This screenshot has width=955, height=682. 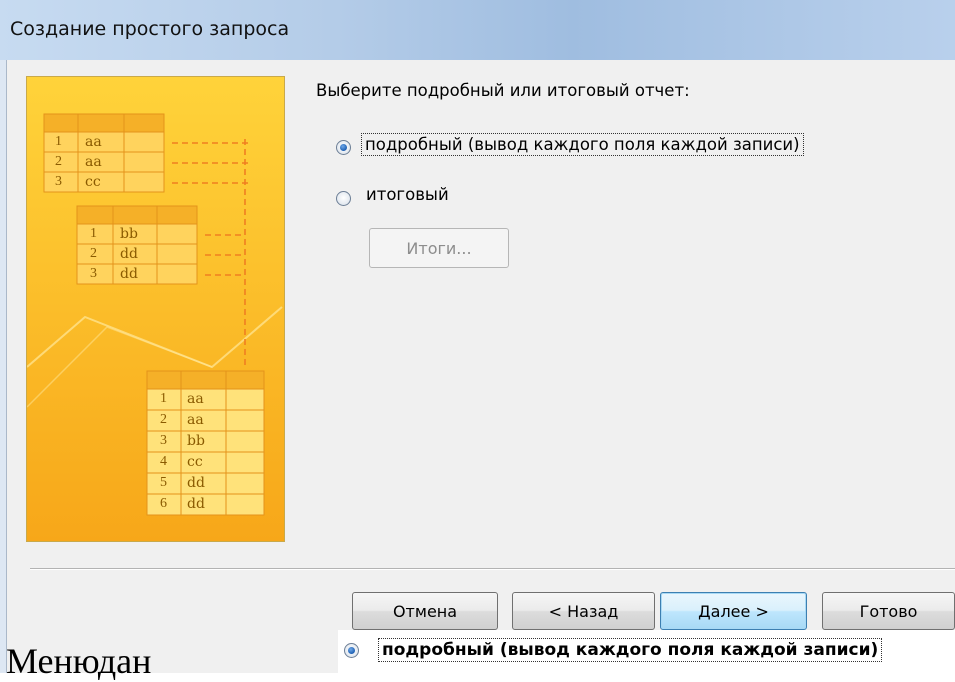 What do you see at coordinates (58, 141) in the screenshot?
I see `table-1-row-1-num: 1` at bounding box center [58, 141].